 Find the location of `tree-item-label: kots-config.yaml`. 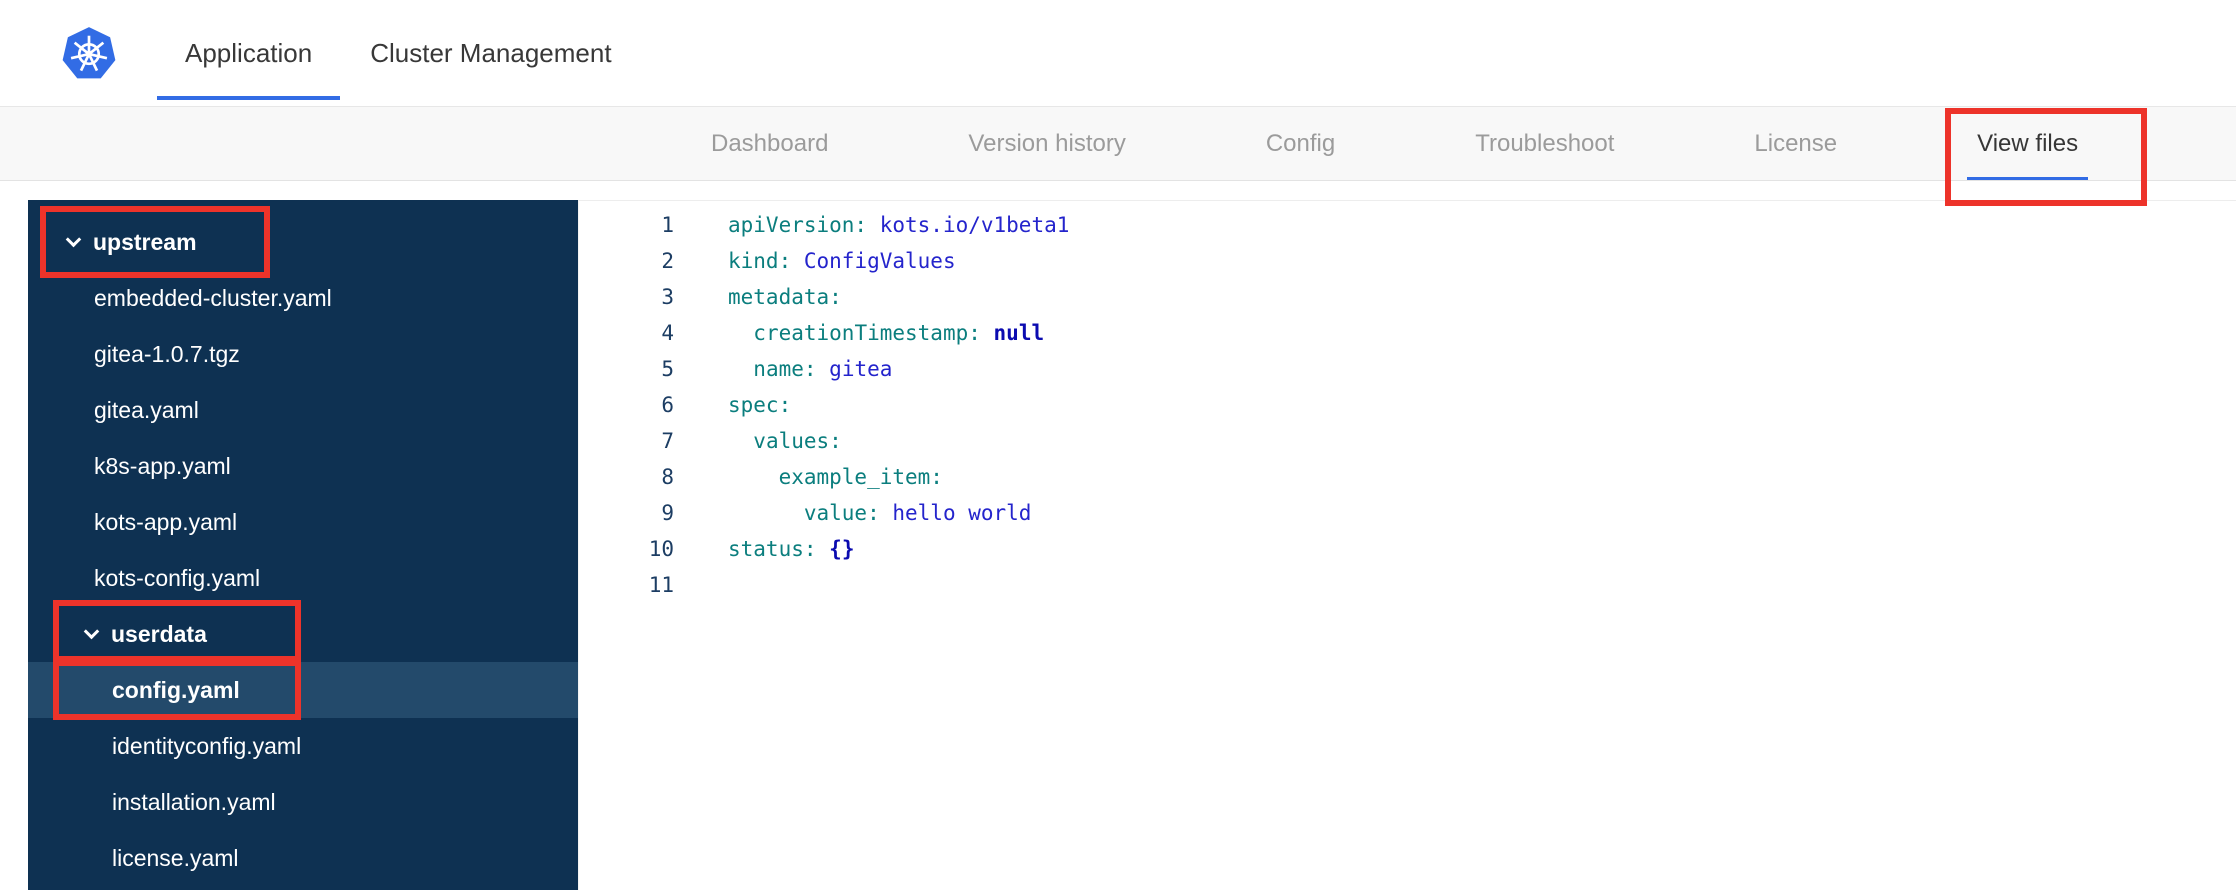

tree-item-label: kots-config.yaml is located at coordinates (177, 577).